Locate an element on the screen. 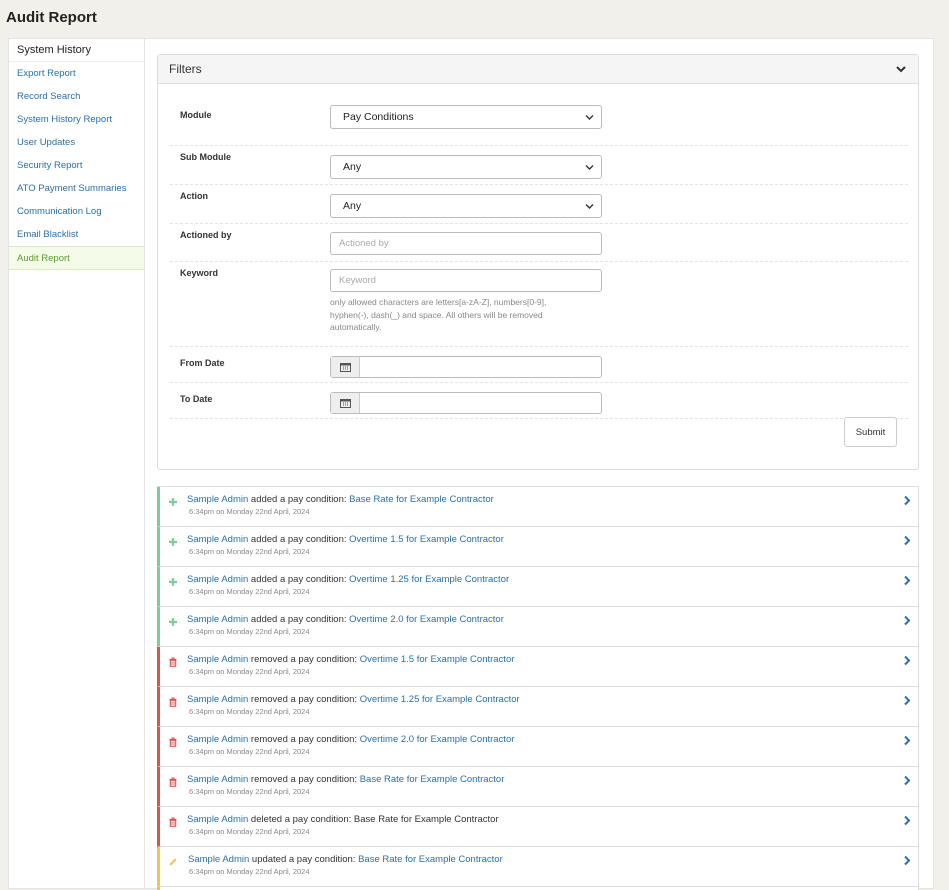  actioned-by-placeholder: Actioned by is located at coordinates (364, 243).